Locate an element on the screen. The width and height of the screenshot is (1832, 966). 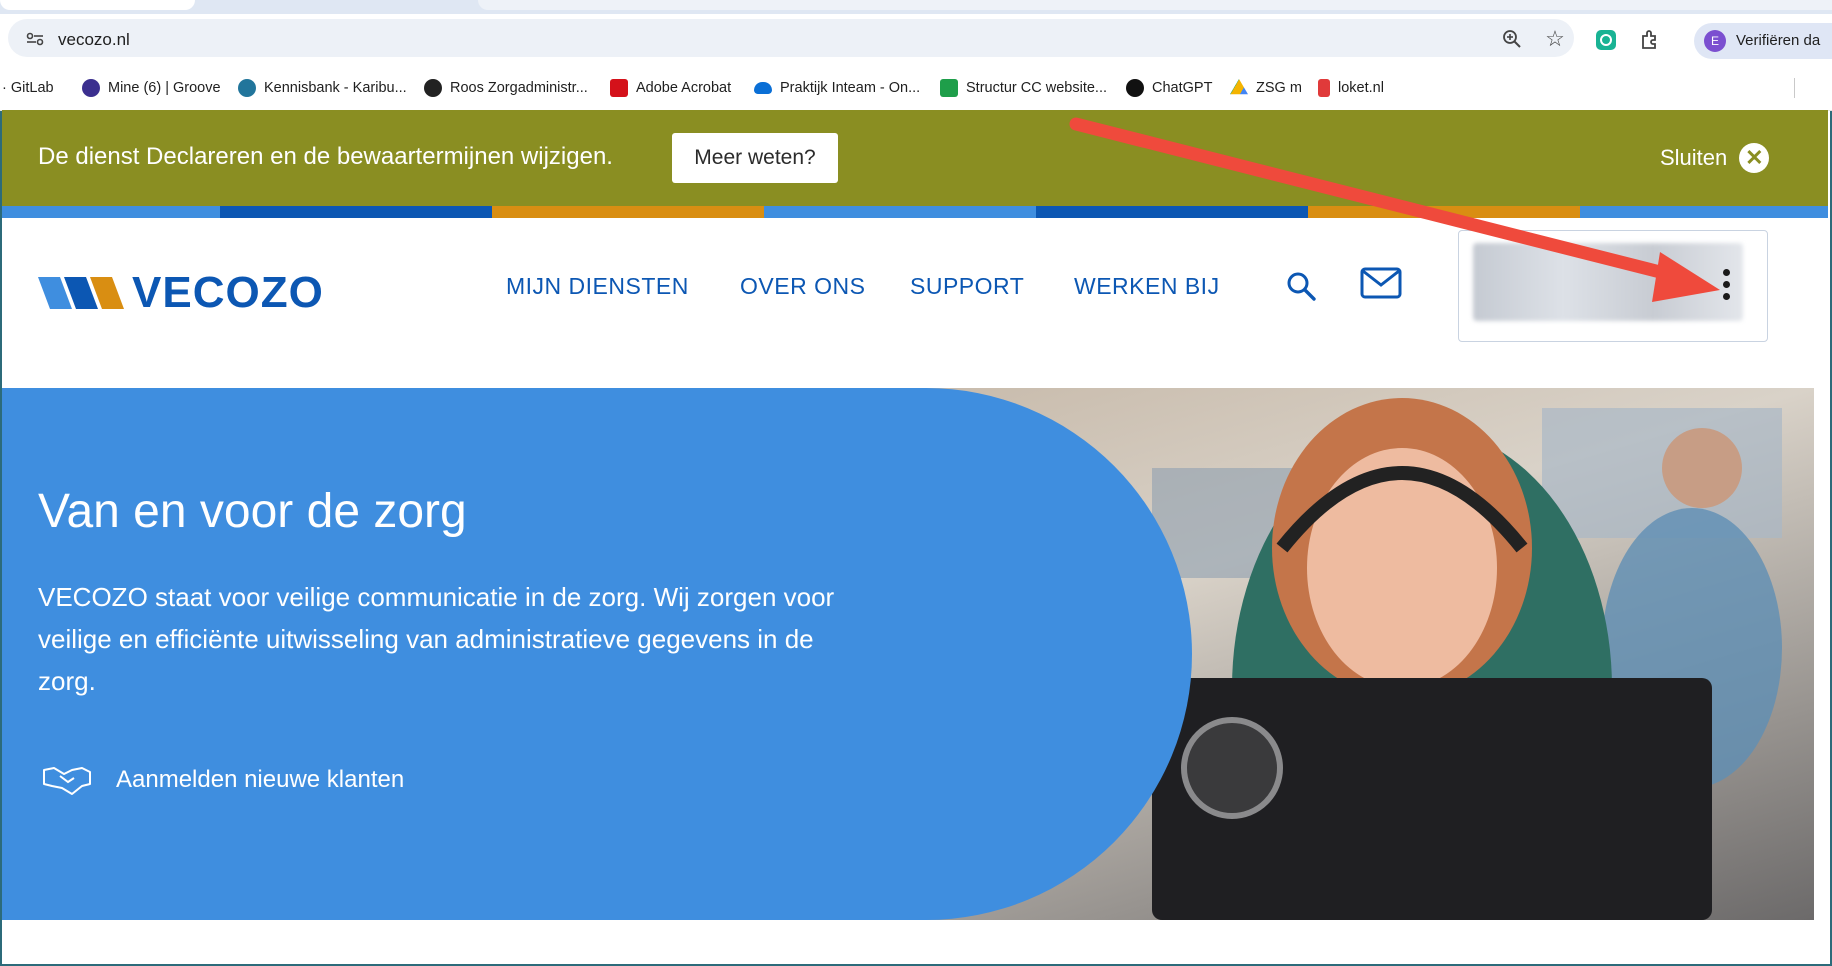
nav-mijn-diensten: MIJN DIENSTEN is located at coordinates (597, 286).